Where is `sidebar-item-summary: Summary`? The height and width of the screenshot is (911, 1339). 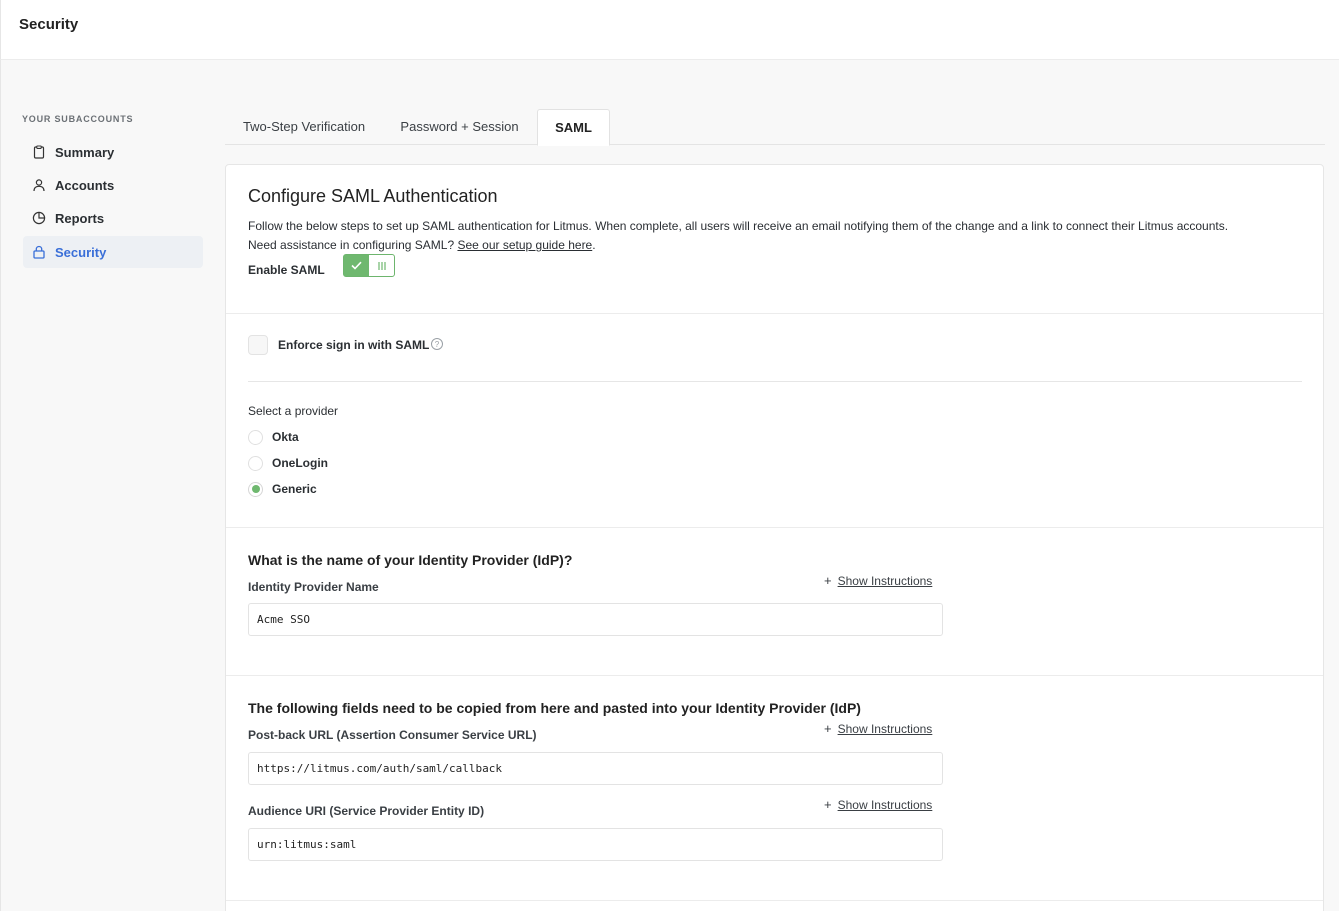
sidebar-item-summary: Summary is located at coordinates (113, 152).